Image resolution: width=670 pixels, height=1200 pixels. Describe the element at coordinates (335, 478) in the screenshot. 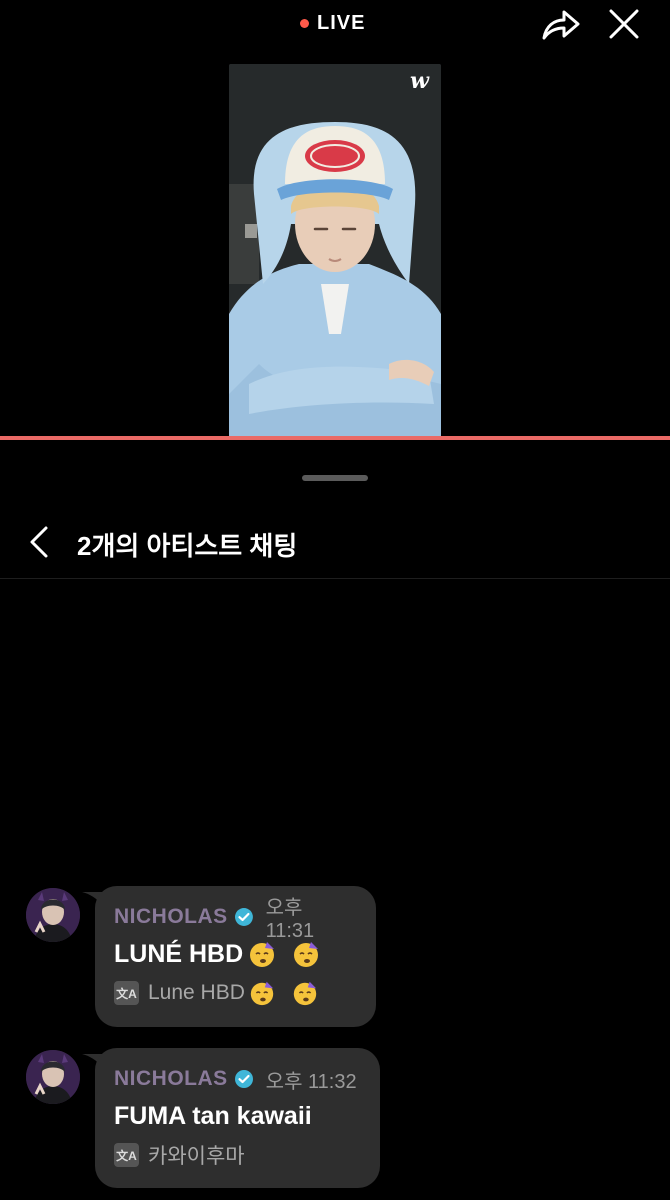

I see `sheet-drag-handle` at that location.